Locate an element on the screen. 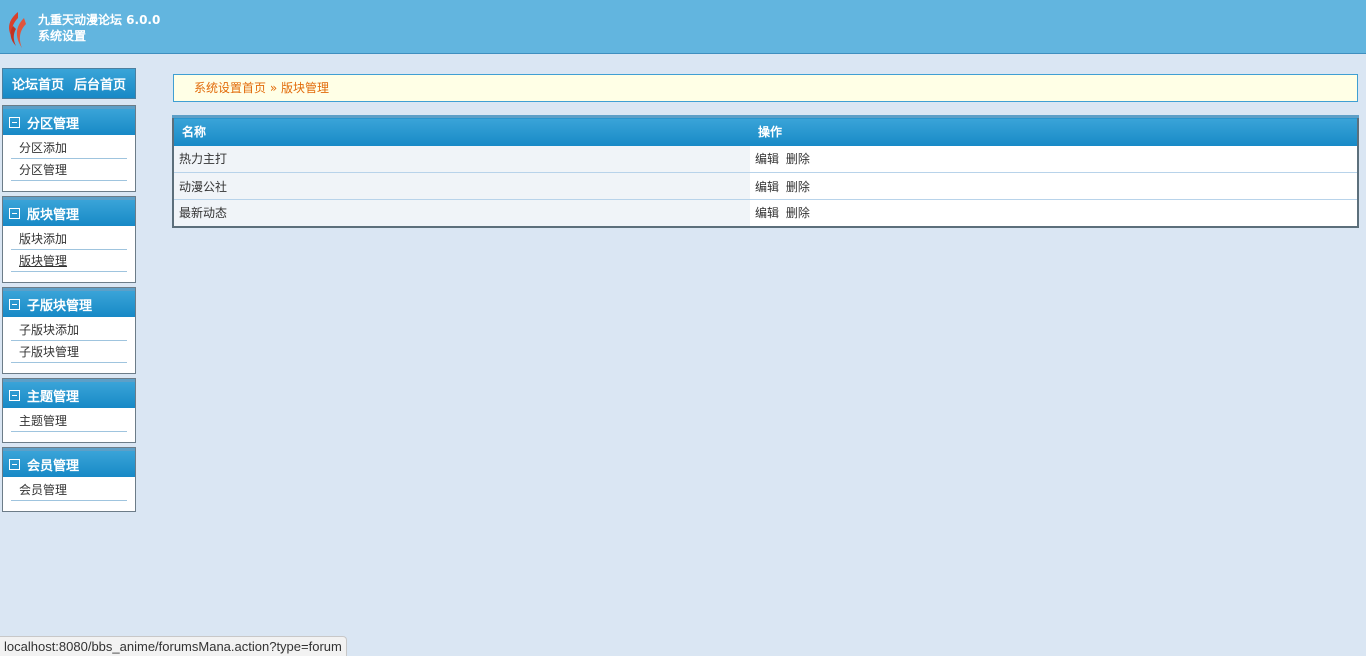 This screenshot has height=656, width=1366. menu-head-member: 会员管理 is located at coordinates (69, 462).